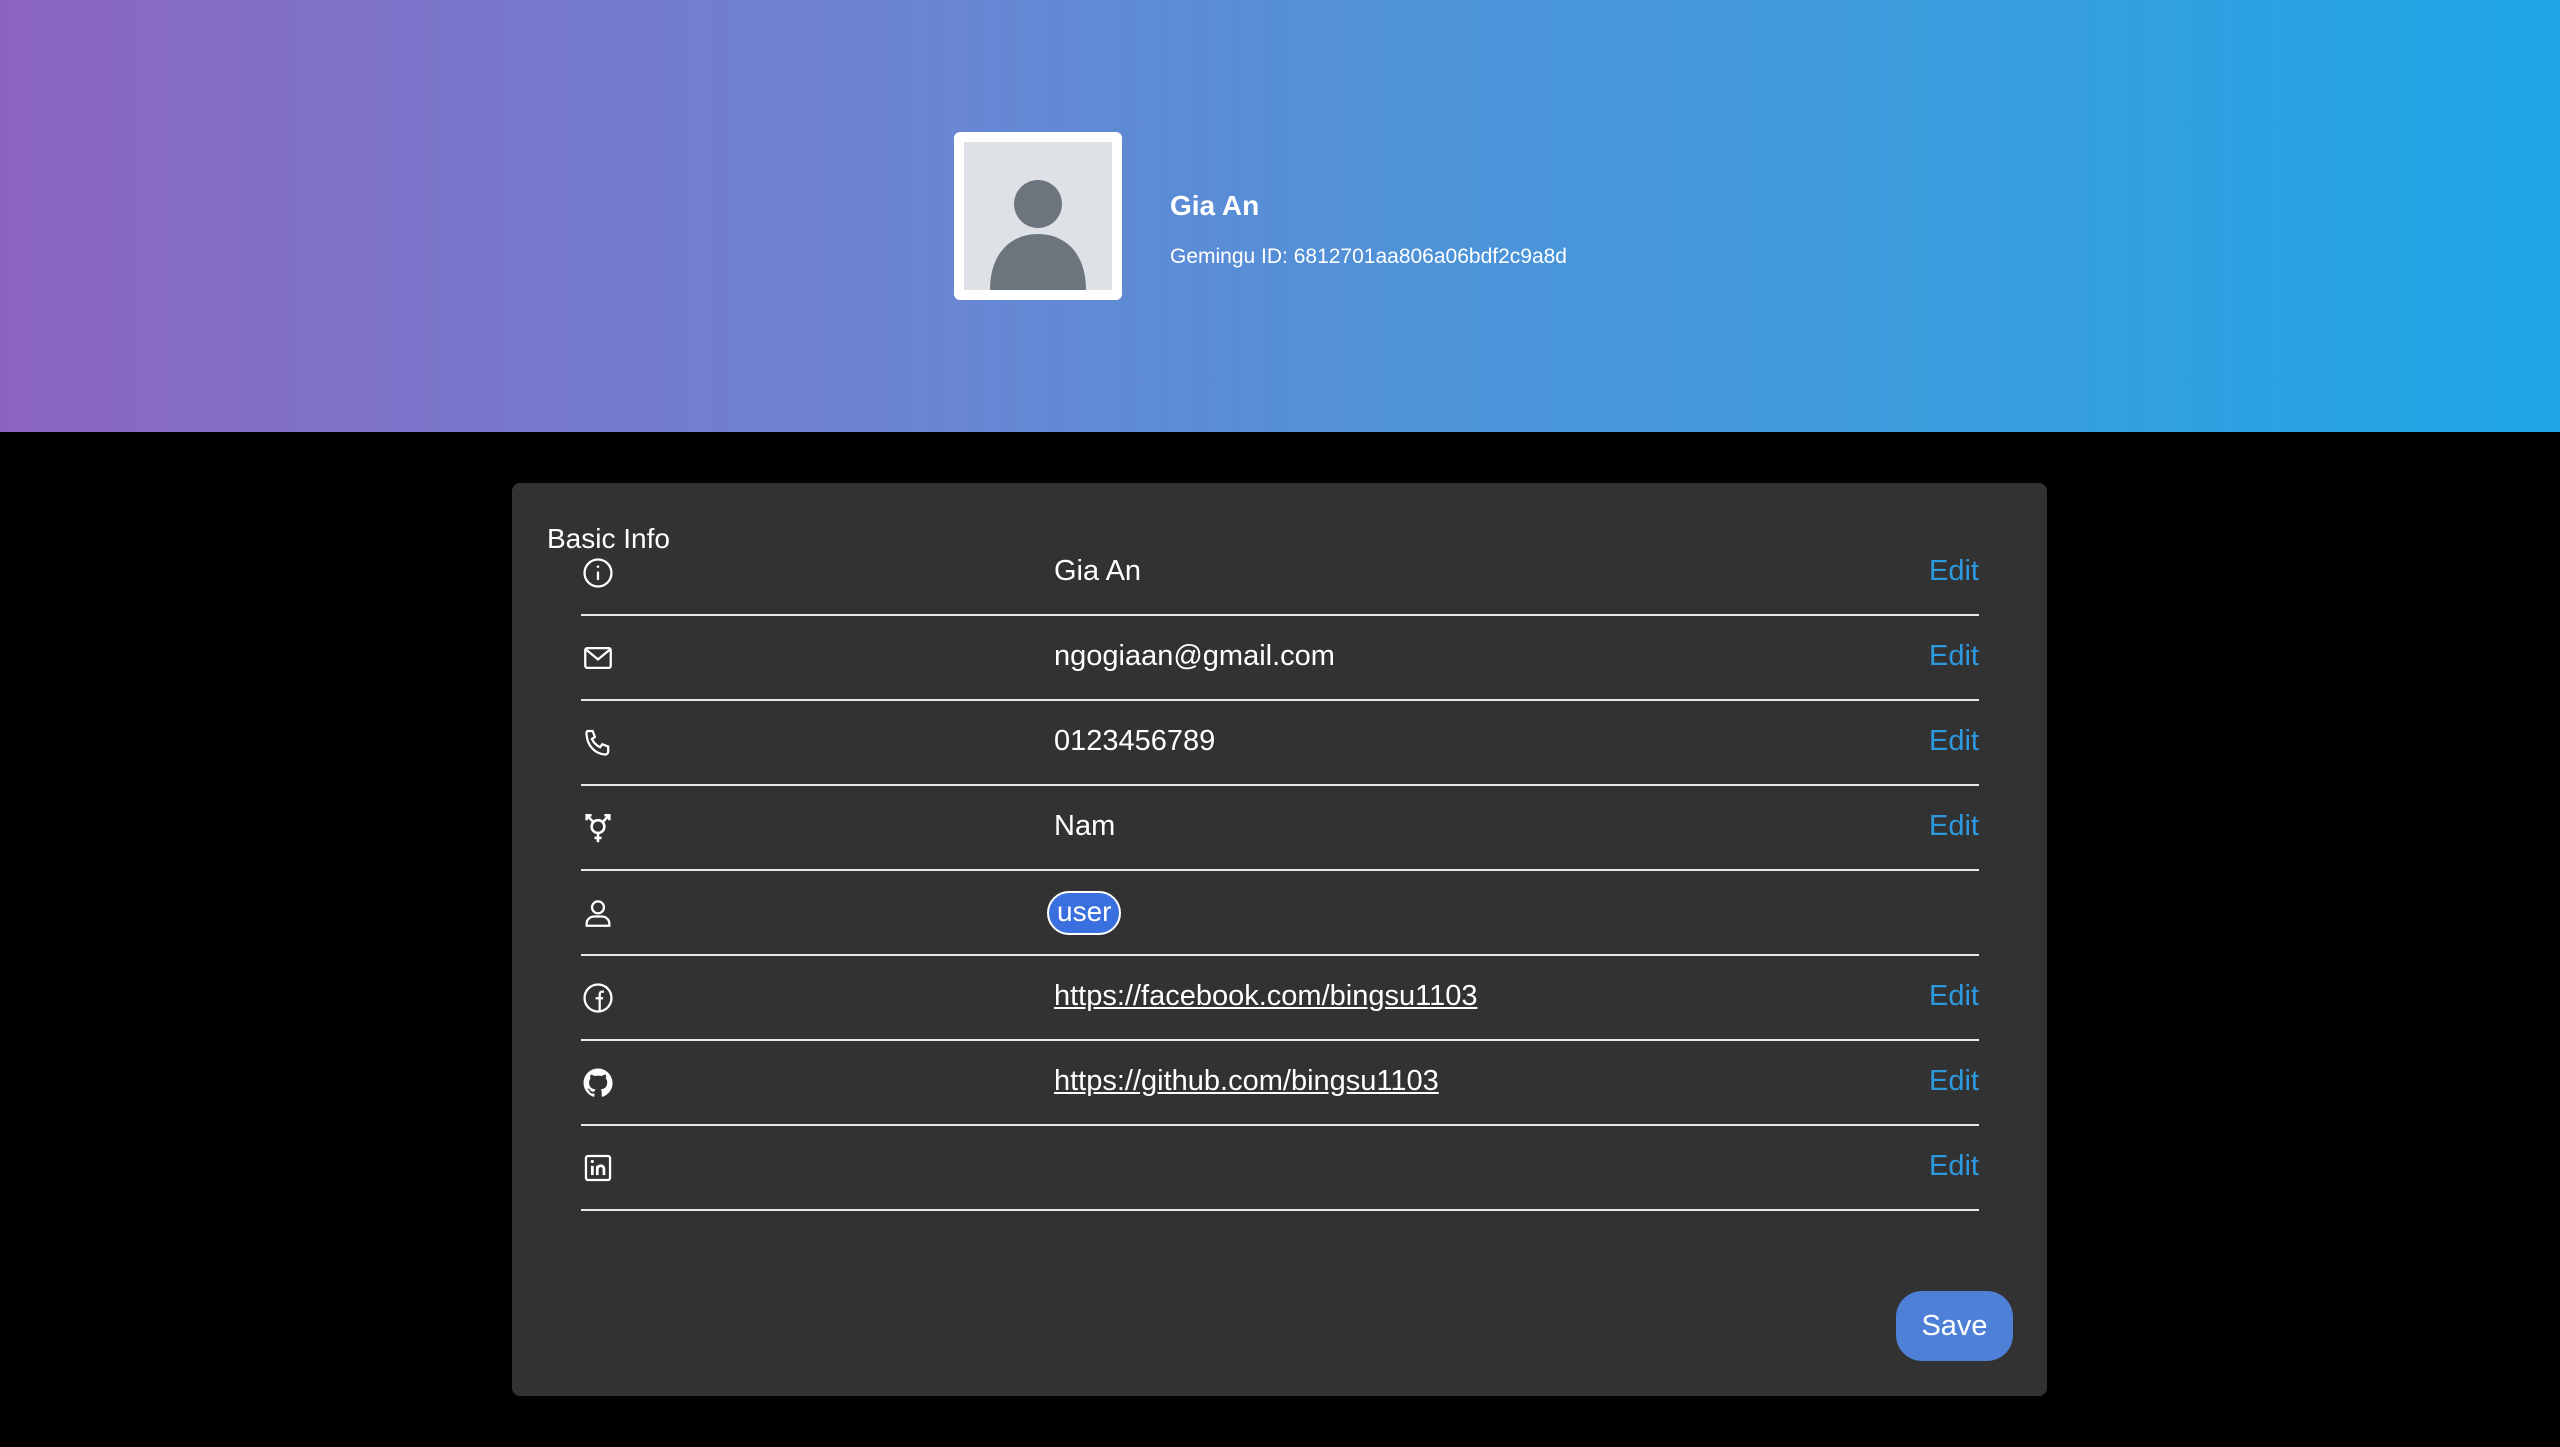 The width and height of the screenshot is (2560, 1447). I want to click on info-row-role: user, so click(1280, 913).